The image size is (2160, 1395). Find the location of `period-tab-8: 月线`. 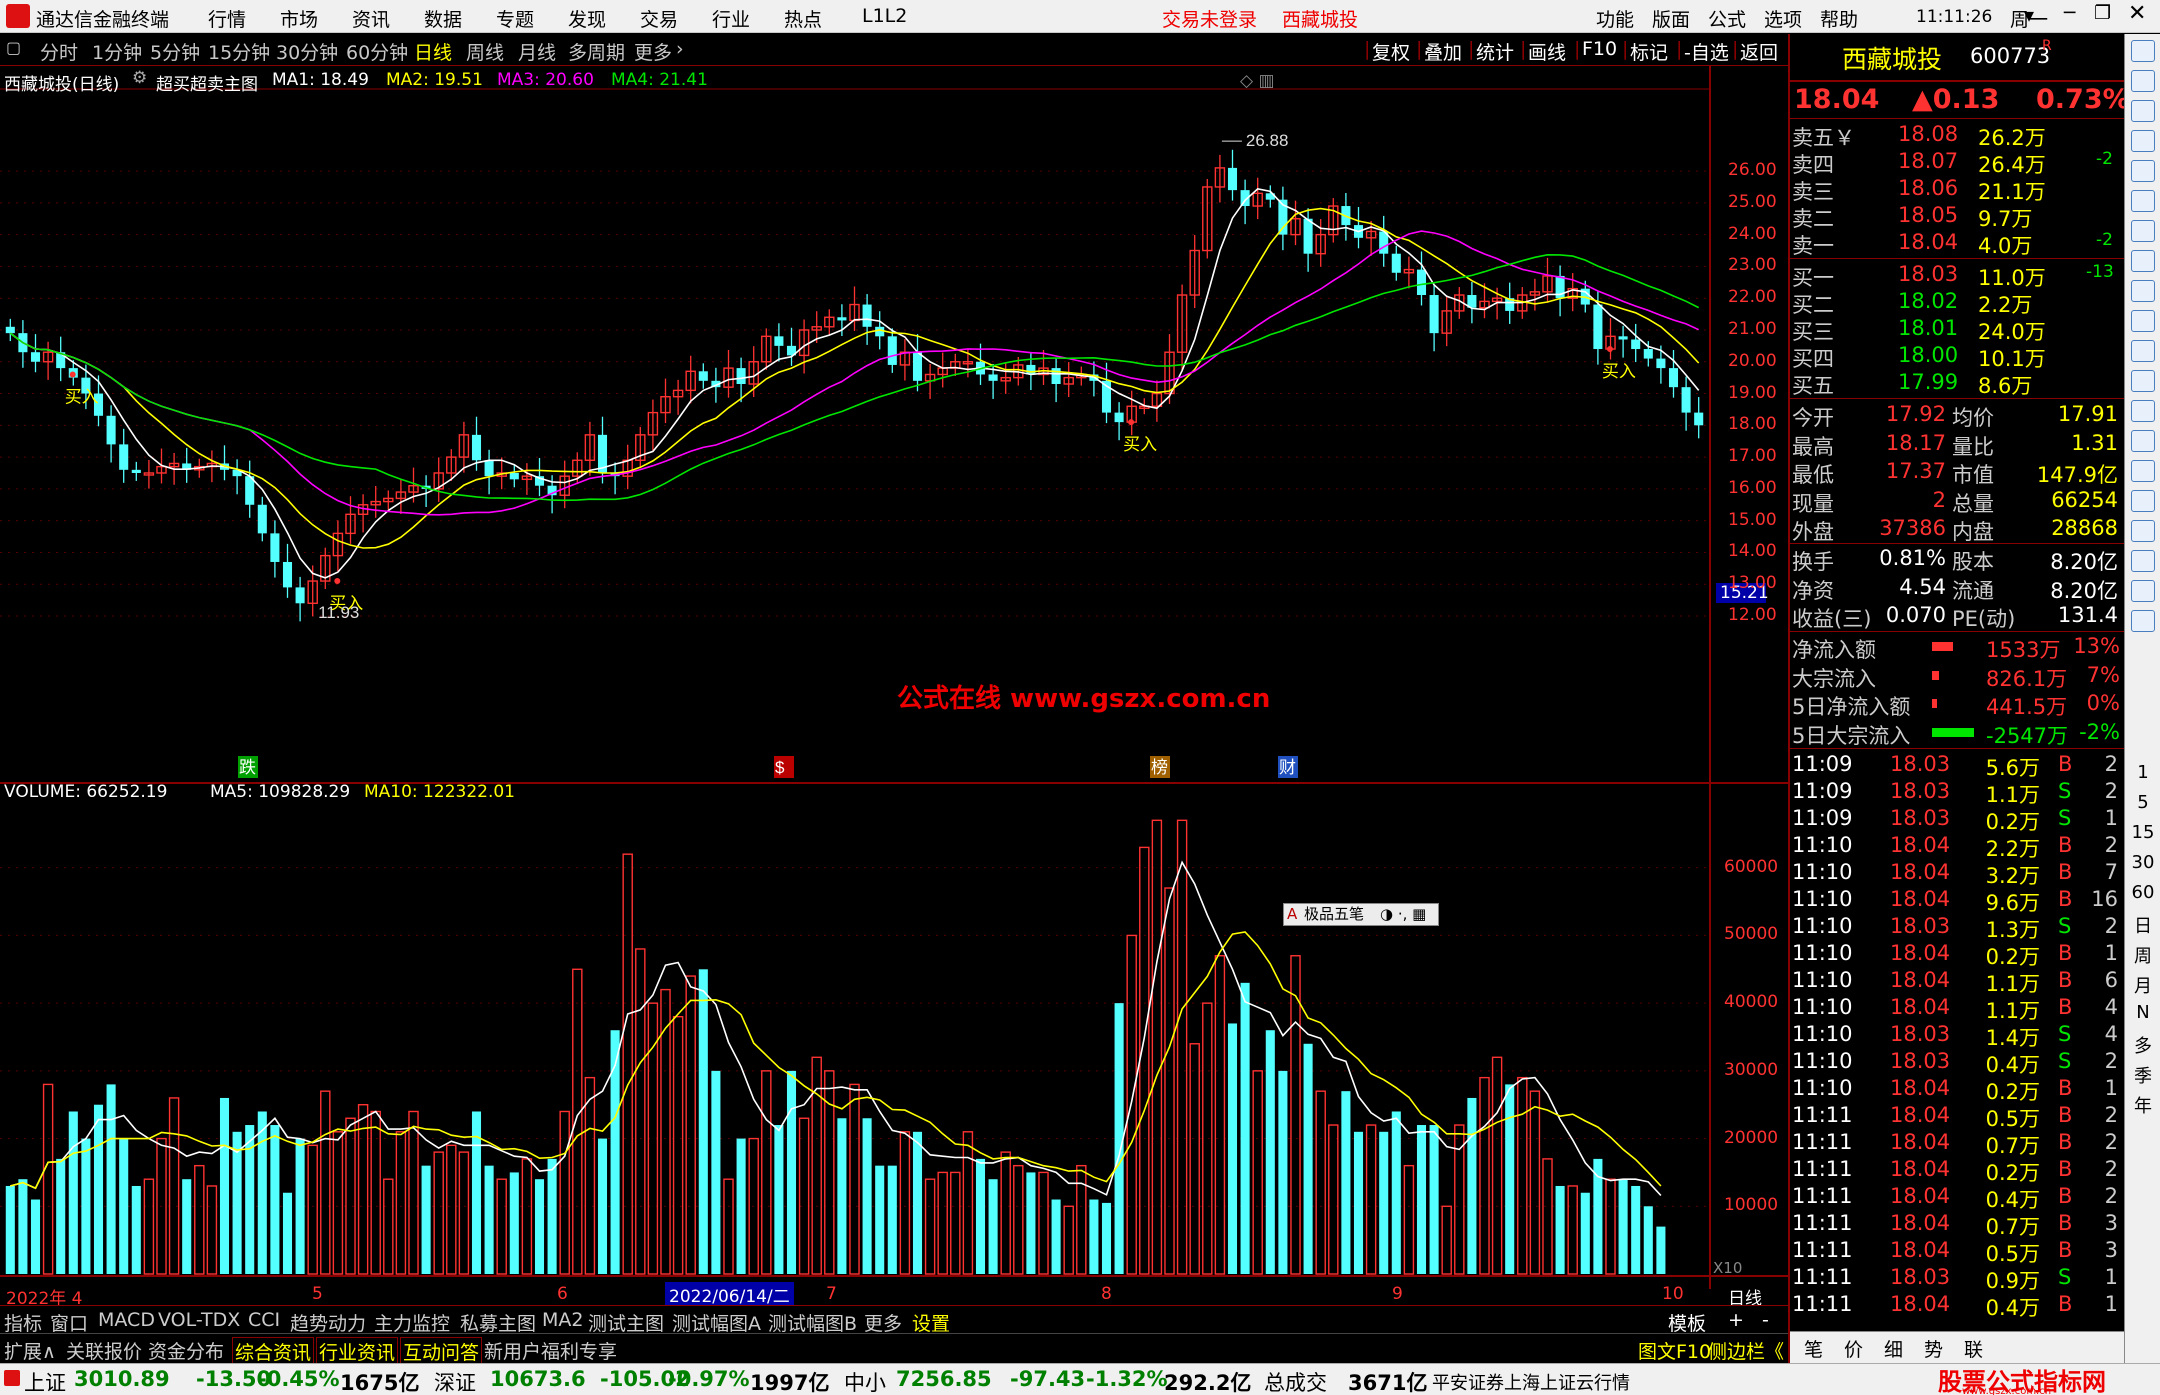

period-tab-8: 月线 is located at coordinates (537, 51).